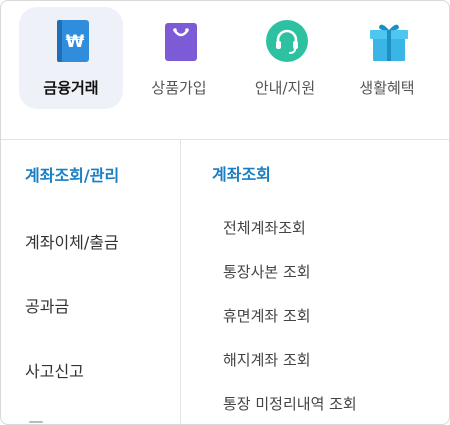 This screenshot has height=425, width=450. What do you see at coordinates (267, 315) in the screenshot?
I see `submenu-item-dormant-accounts: 휴면계좌 조회` at bounding box center [267, 315].